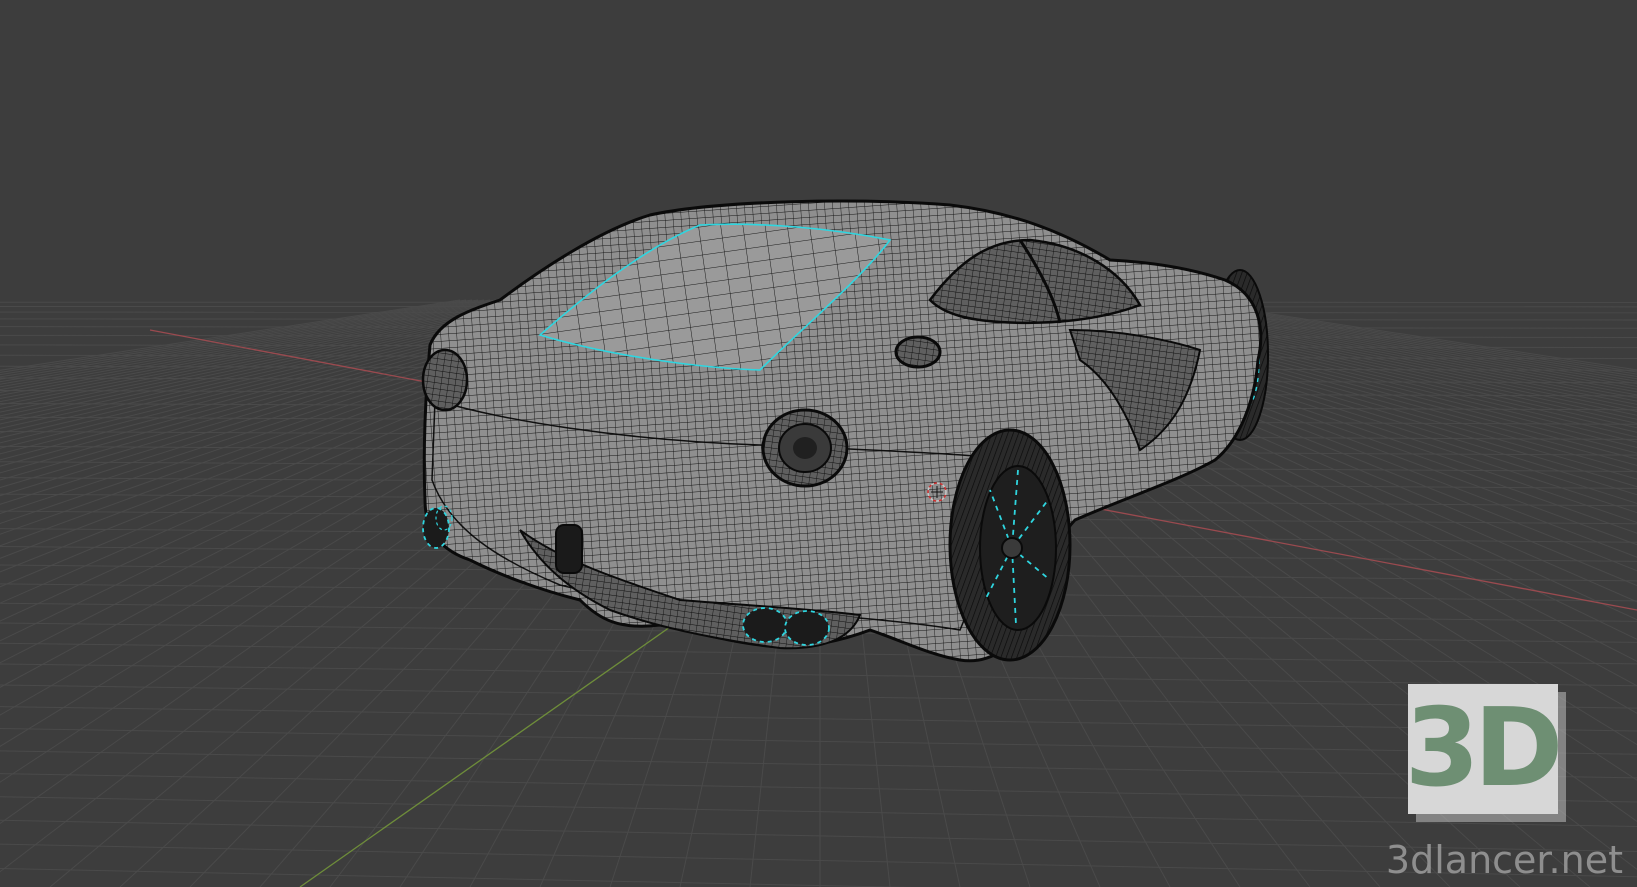 This screenshot has height=887, width=1637. I want to click on watermark-face: 3D, so click(1484, 749).